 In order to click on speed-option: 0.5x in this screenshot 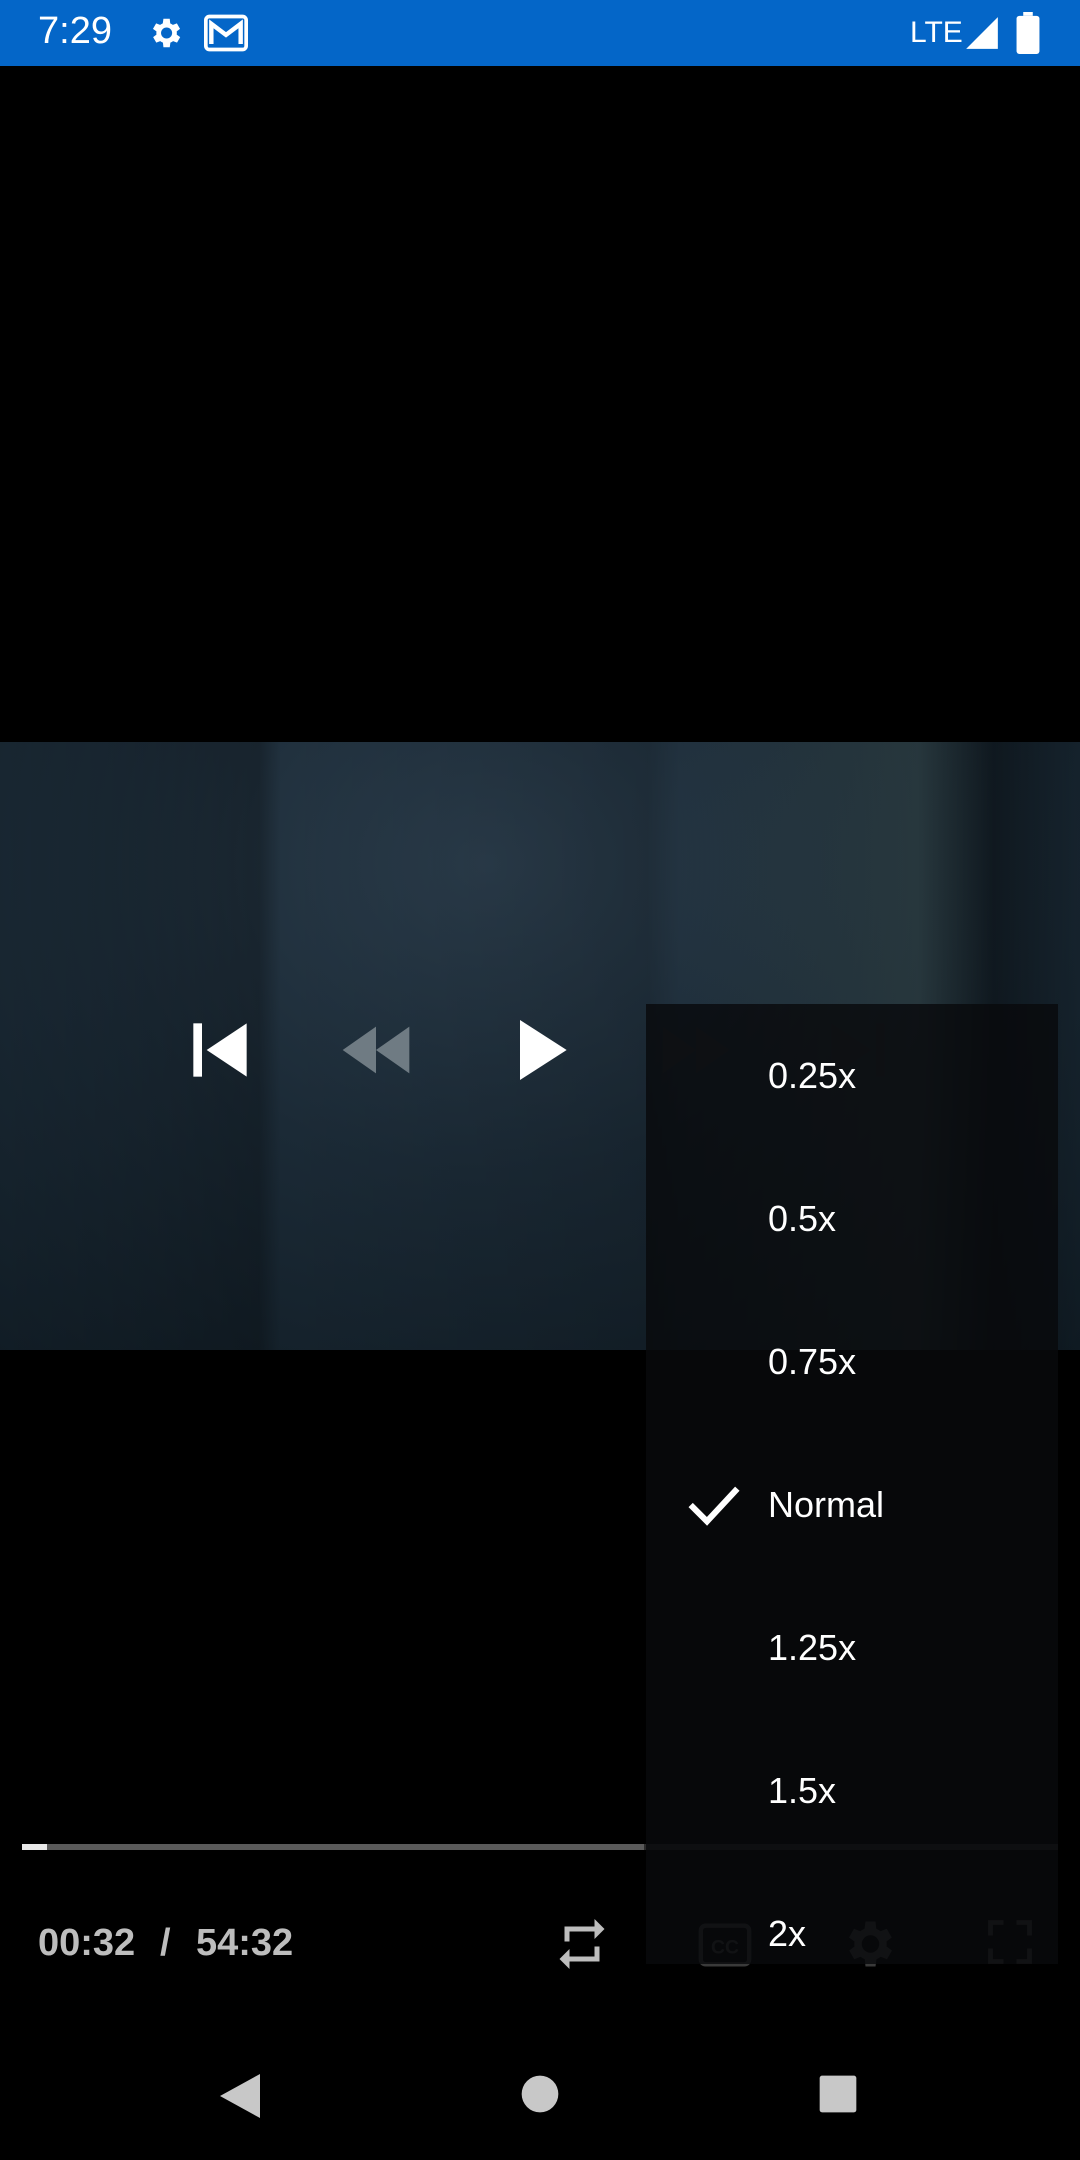, I will do `click(852, 1218)`.